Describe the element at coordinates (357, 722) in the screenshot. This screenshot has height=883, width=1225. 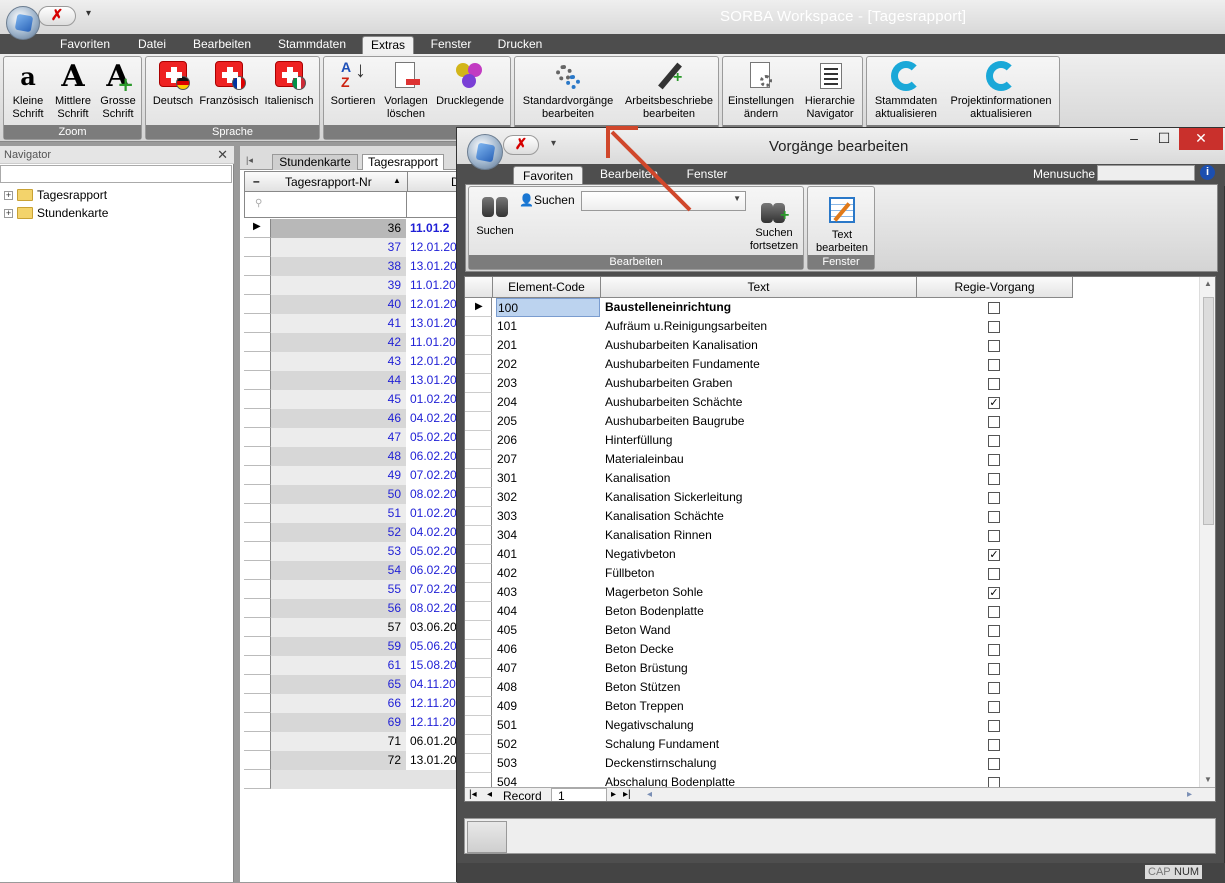
I see `table-row: 69 12.11.20` at that location.